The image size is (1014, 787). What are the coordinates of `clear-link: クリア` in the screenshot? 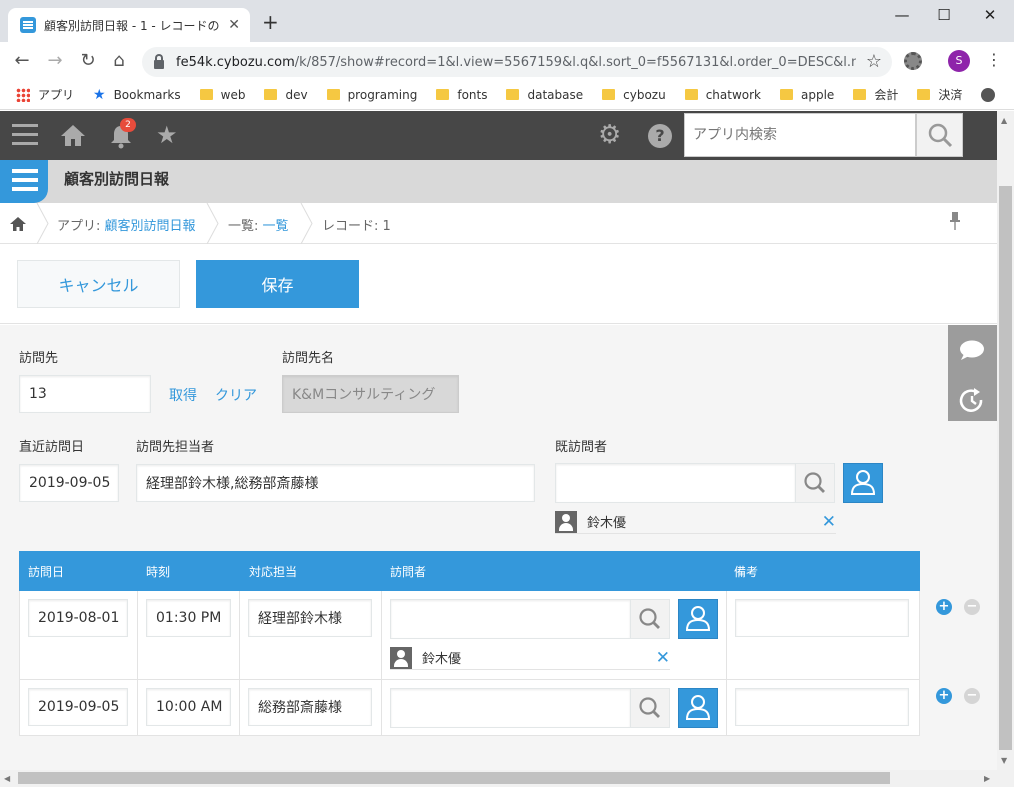 It's located at (236, 395).